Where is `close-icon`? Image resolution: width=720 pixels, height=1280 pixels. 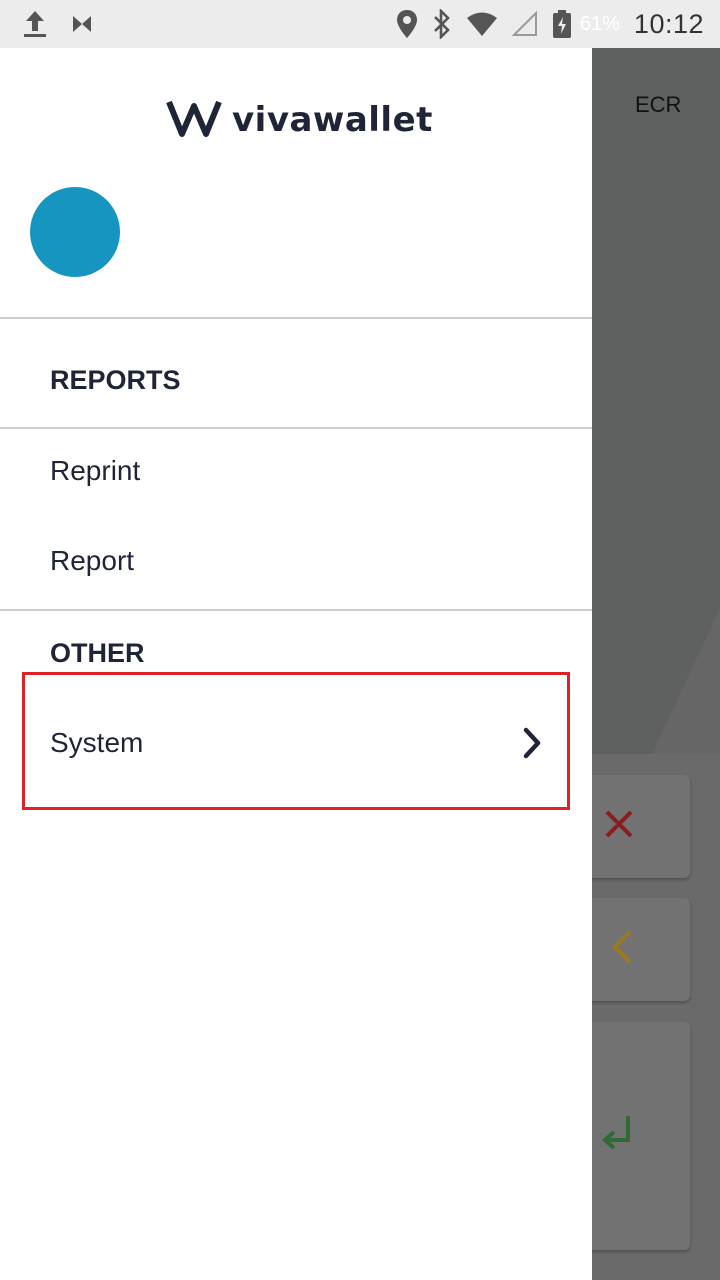
close-icon is located at coordinates (619, 826).